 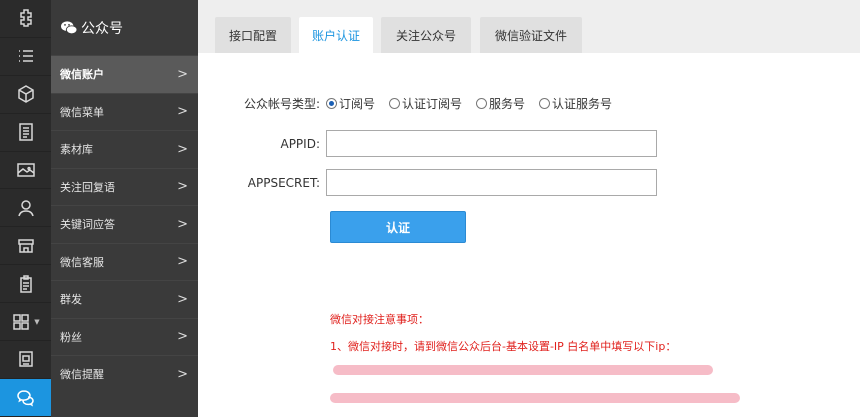 What do you see at coordinates (124, 111) in the screenshot?
I see `sidebar-item-wechat-menu: 微信菜单 >` at bounding box center [124, 111].